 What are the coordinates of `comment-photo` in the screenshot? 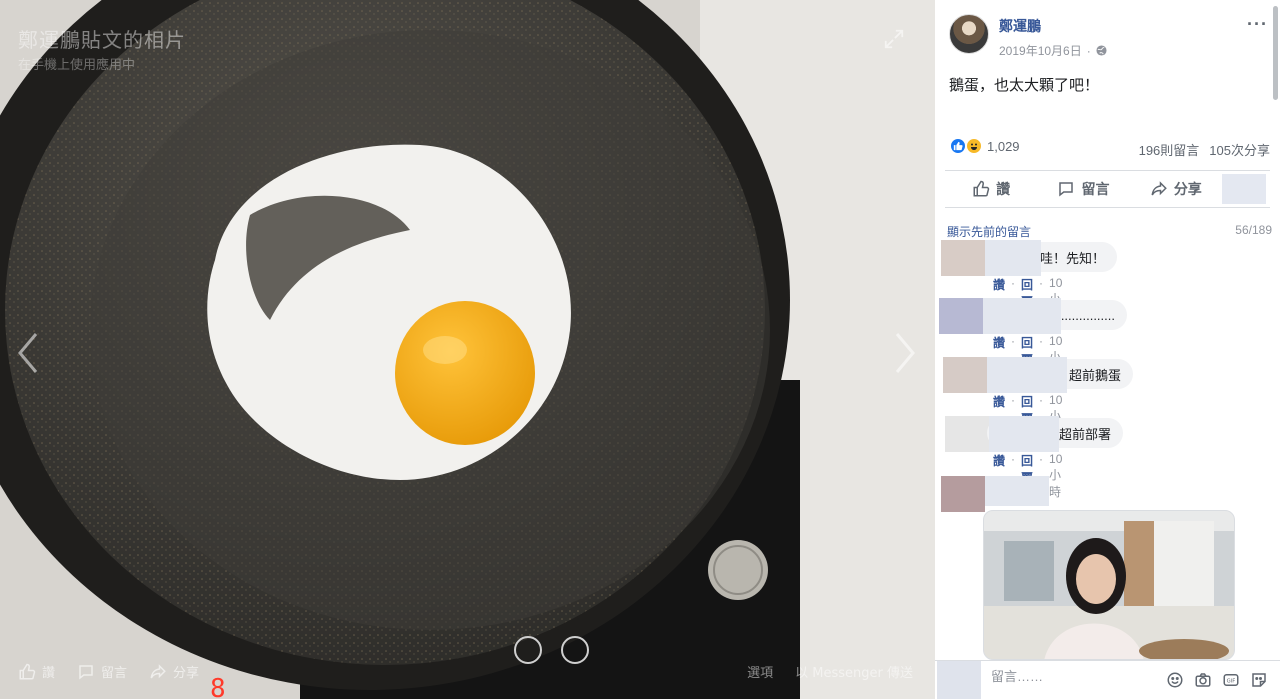 It's located at (1109, 585).